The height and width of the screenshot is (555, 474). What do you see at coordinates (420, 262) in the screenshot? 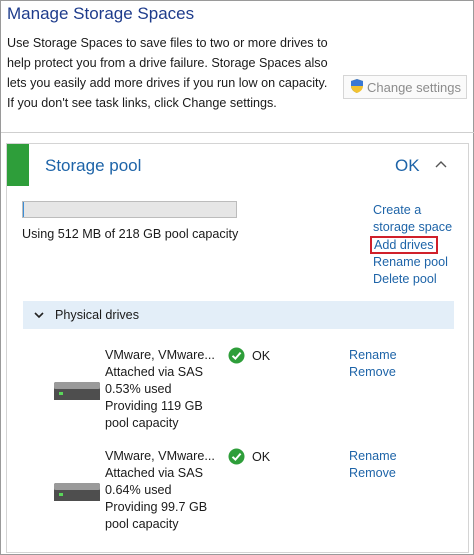
I see `rename-pool-link: Rename pool` at bounding box center [420, 262].